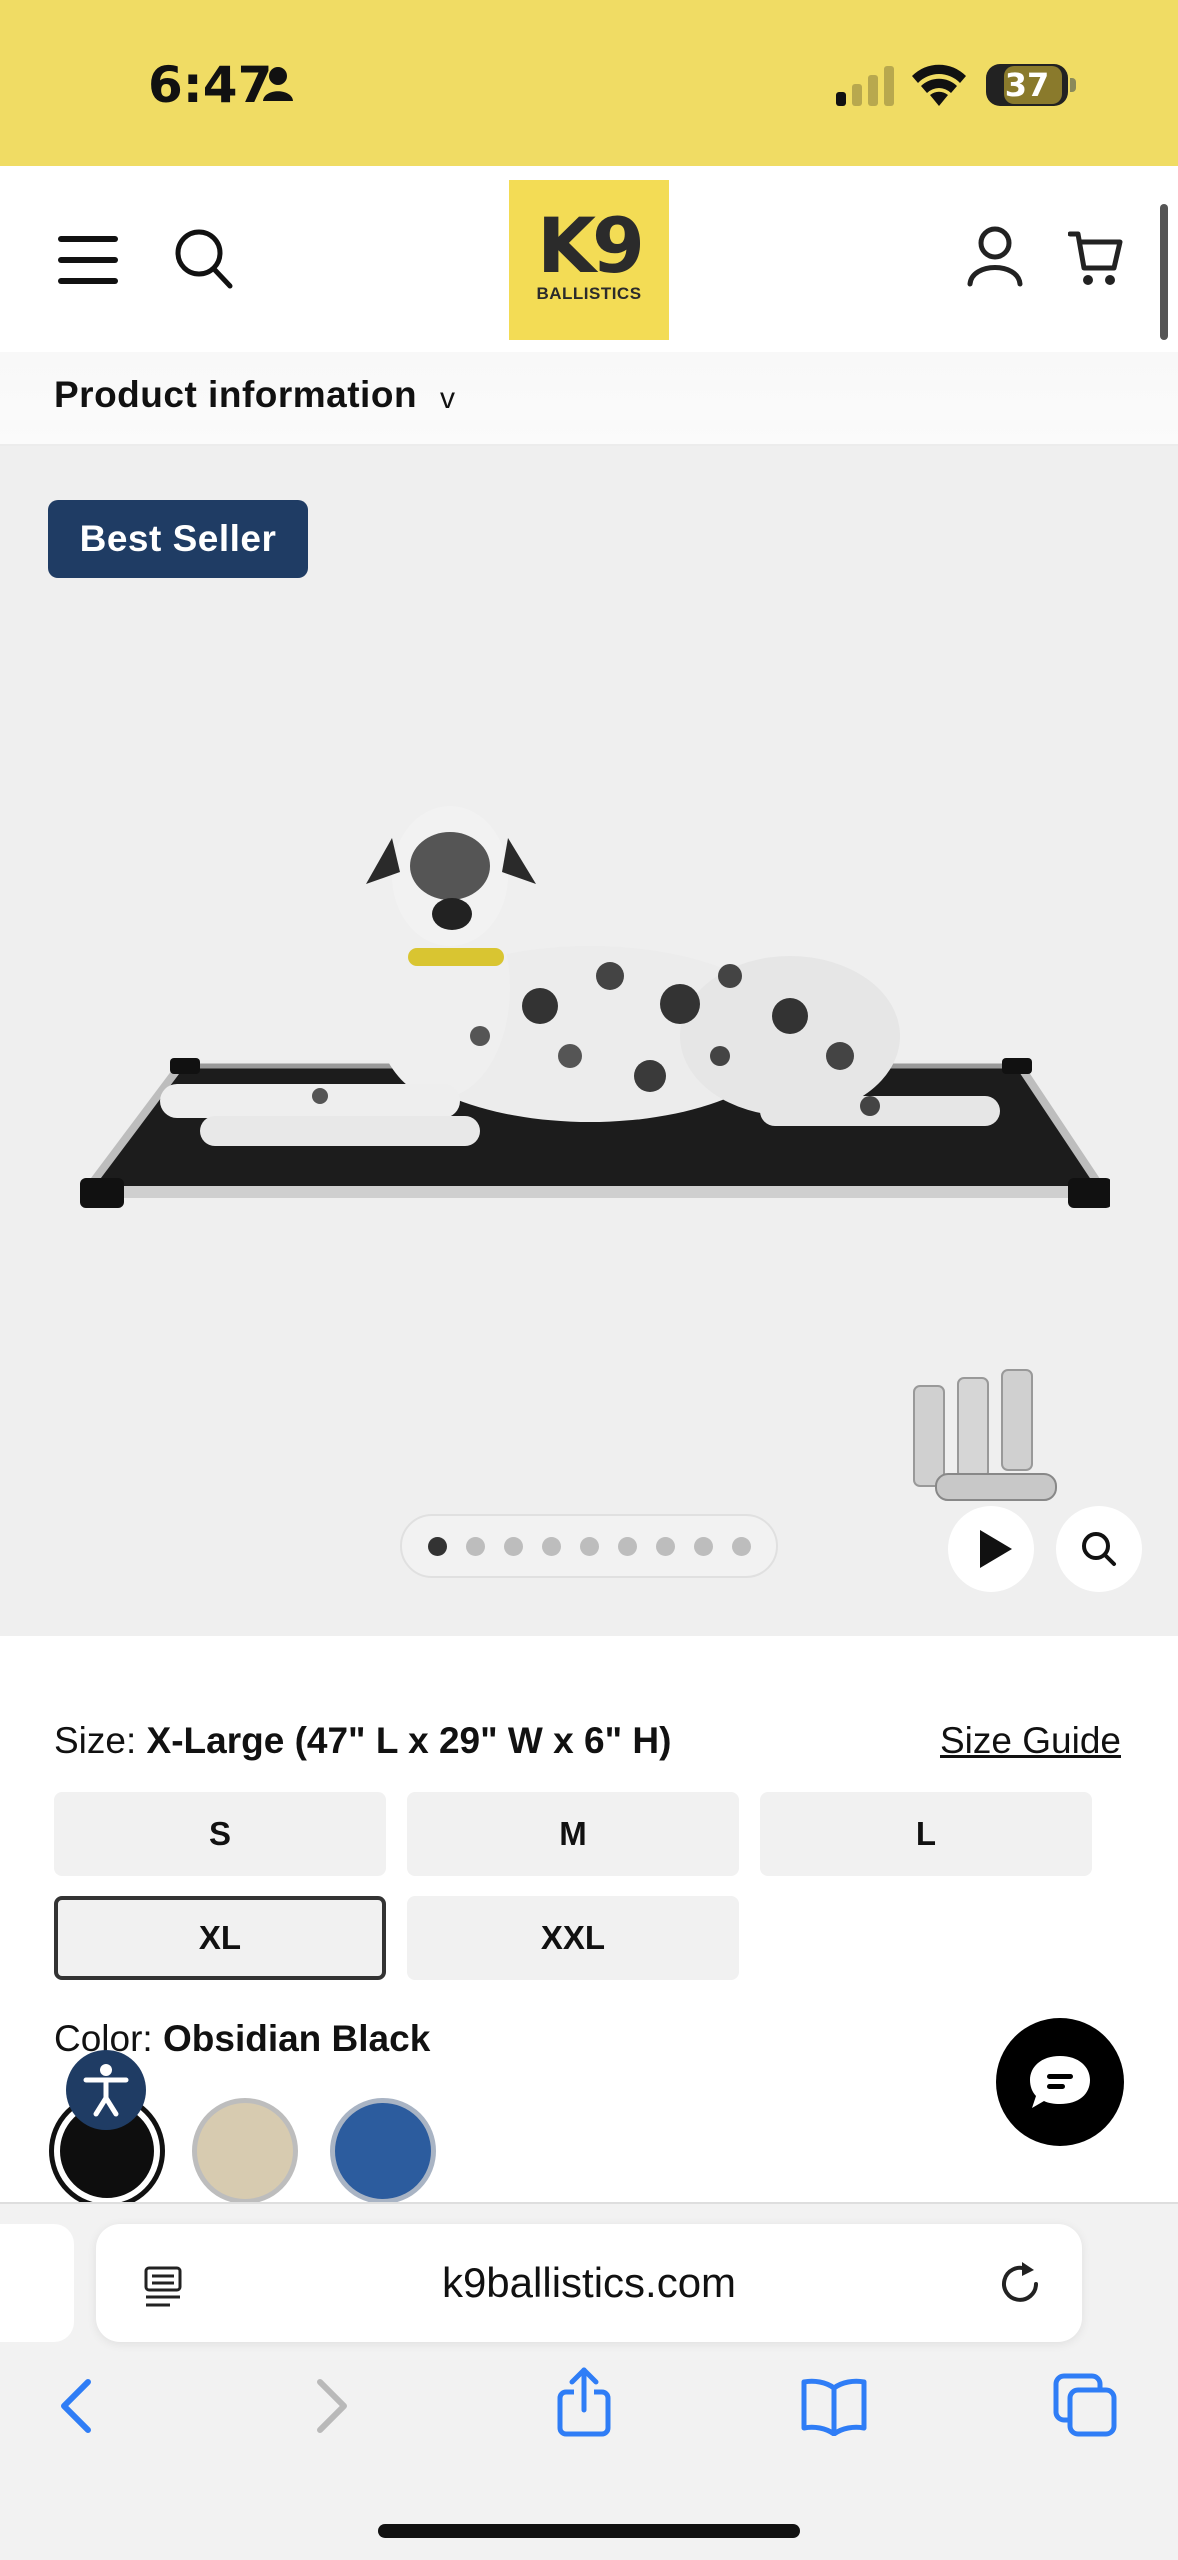  I want to click on url-bar: k9ballistics.com, so click(589, 2283).